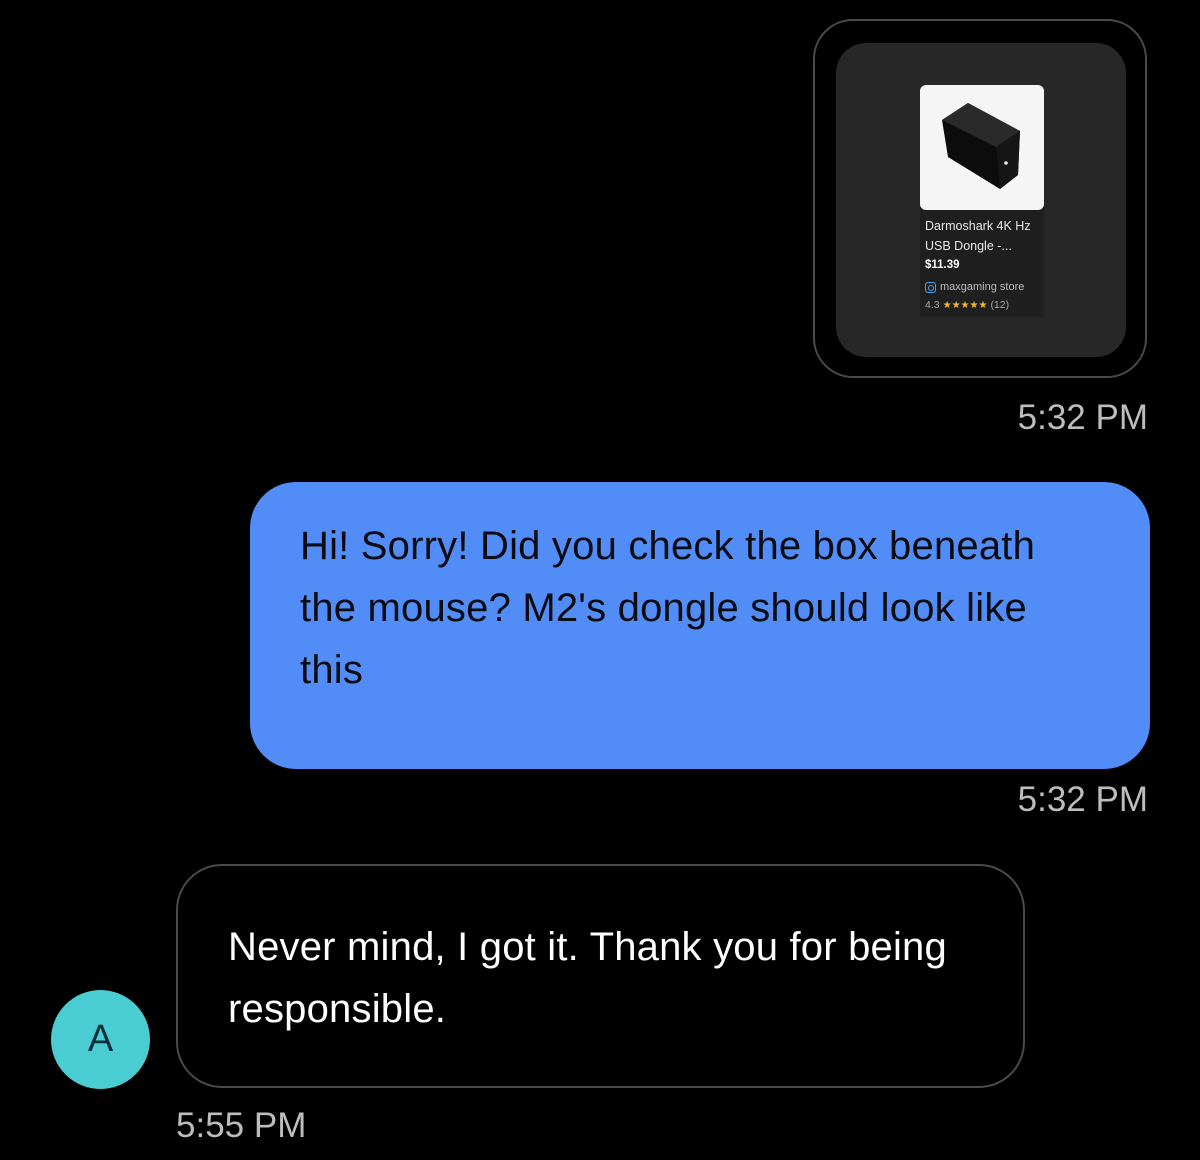 This screenshot has height=1160, width=1200. Describe the element at coordinates (978, 226) in the screenshot. I see `product-title-line1: Darmoshark 4K Hz` at that location.